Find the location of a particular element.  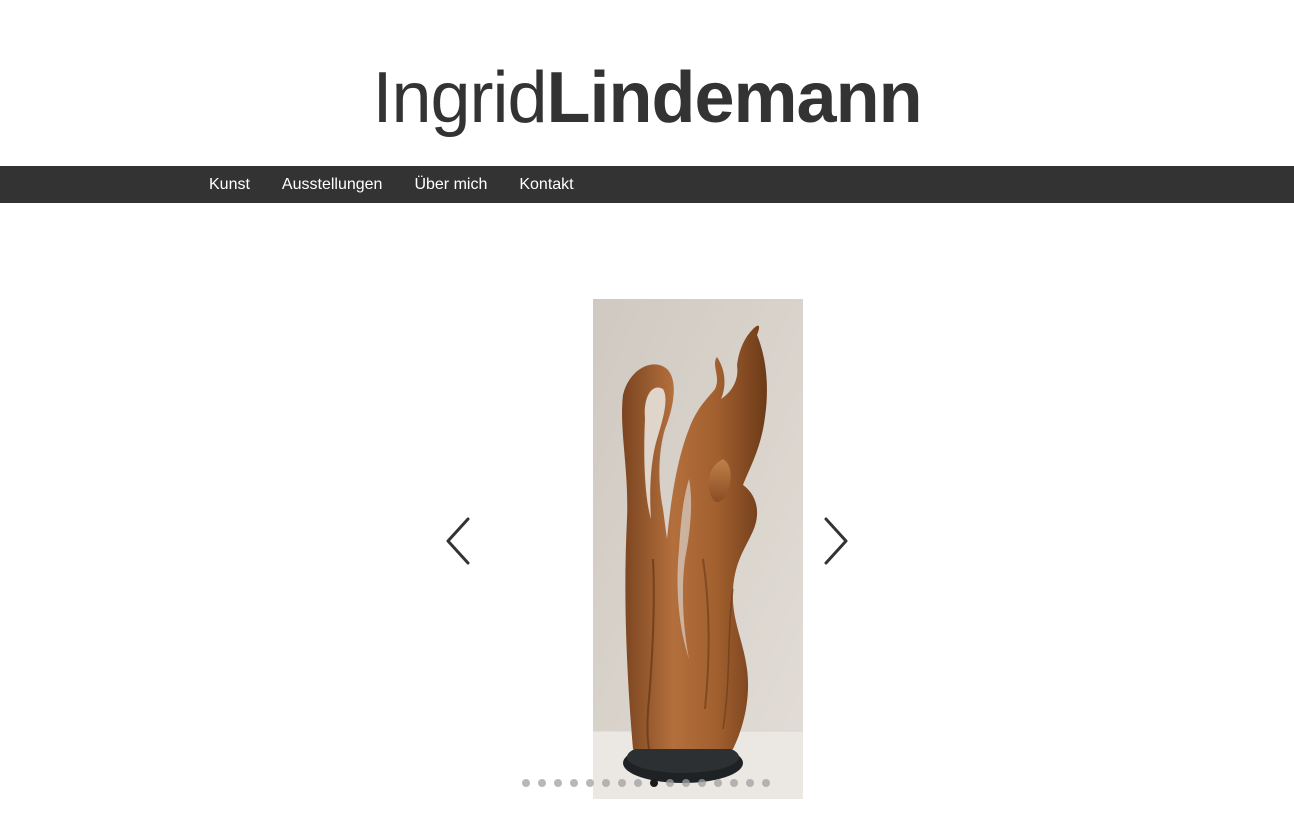

chevron-right-icon is located at coordinates (836, 541).